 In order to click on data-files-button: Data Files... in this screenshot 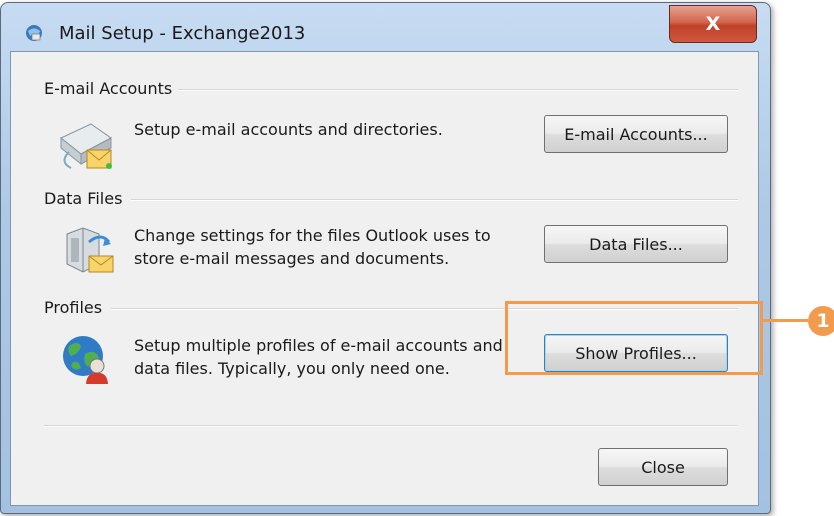, I will do `click(636, 244)`.